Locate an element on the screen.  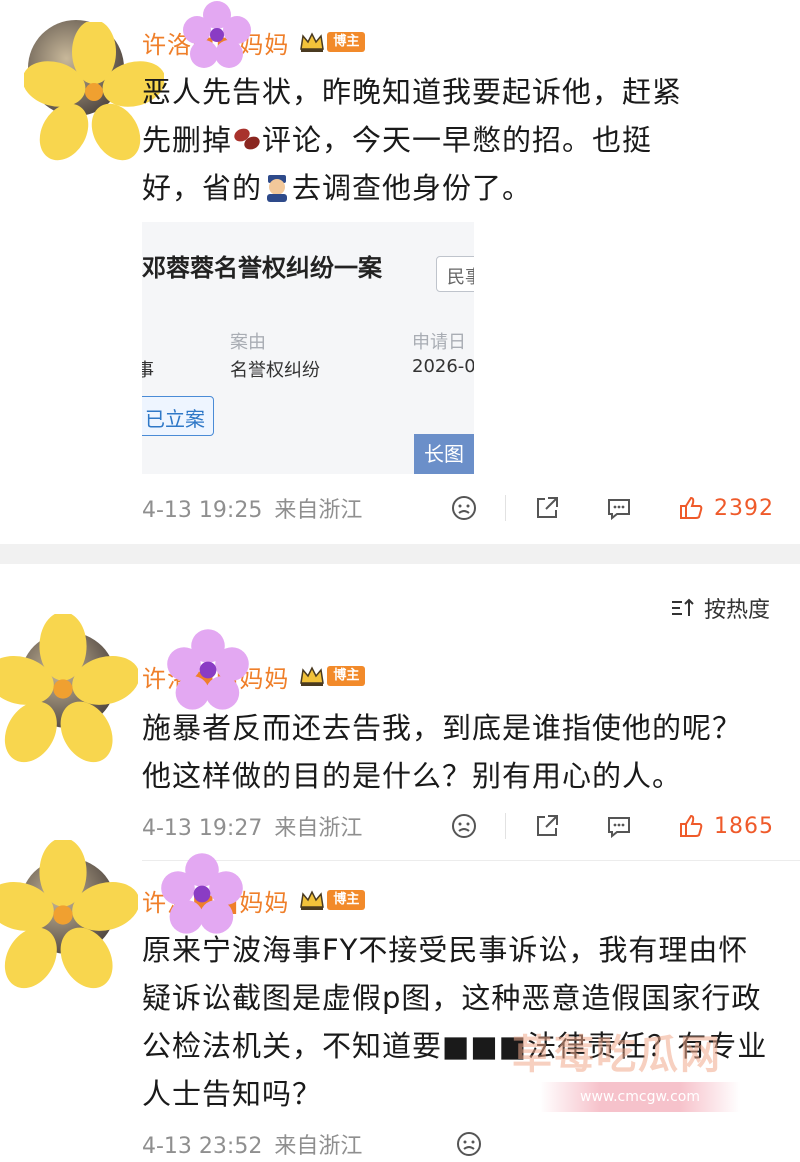
timestamp: 4-13 19:27 is located at coordinates (202, 828).